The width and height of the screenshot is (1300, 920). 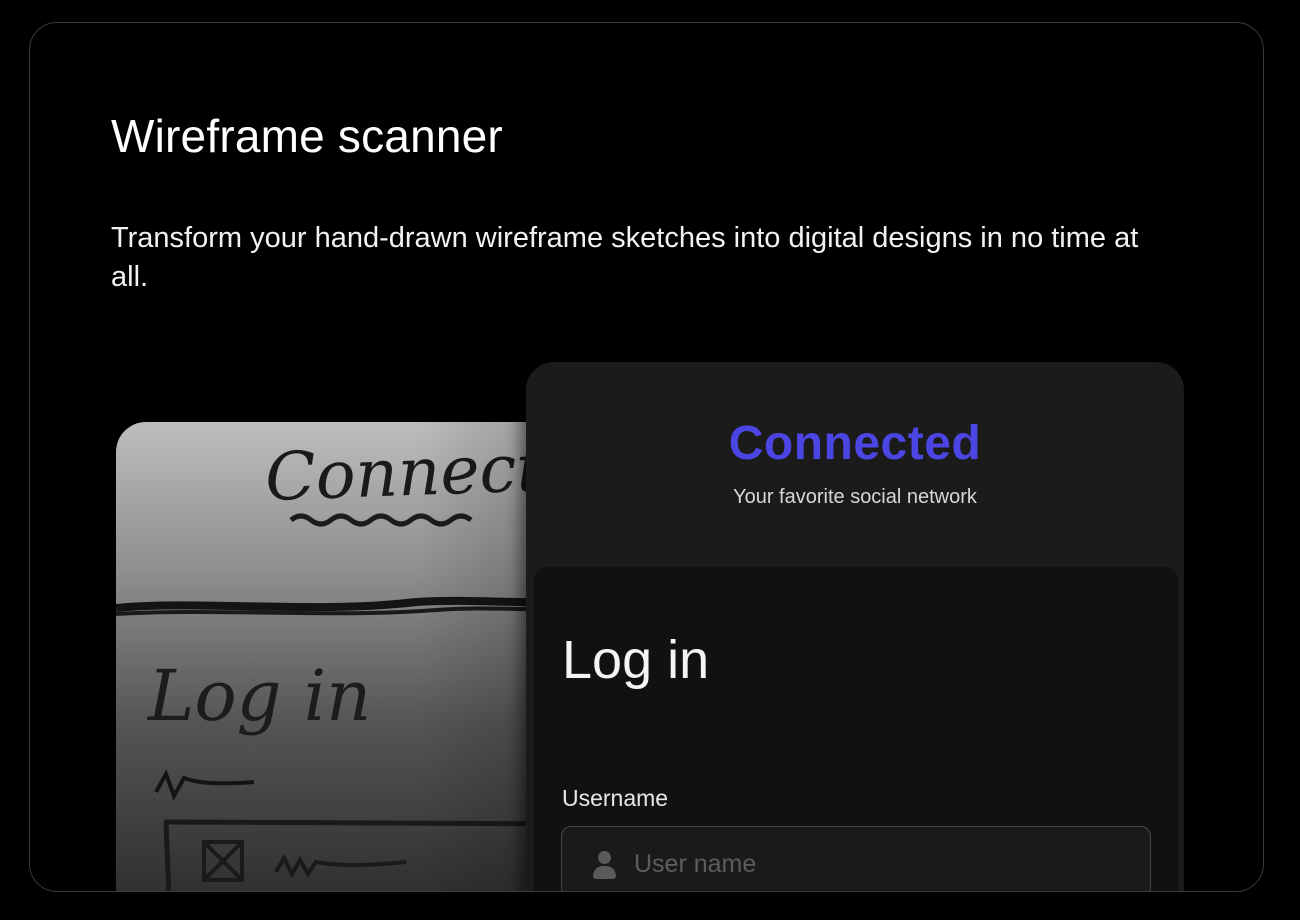 I want to click on user-icon, so click(x=605, y=868).